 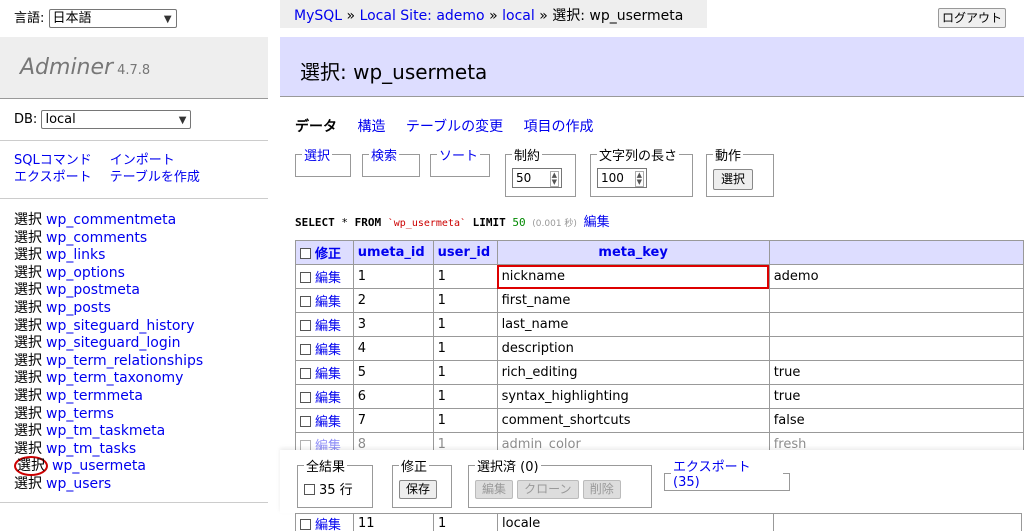 I want to click on table-link: wp_options, so click(x=85, y=273).